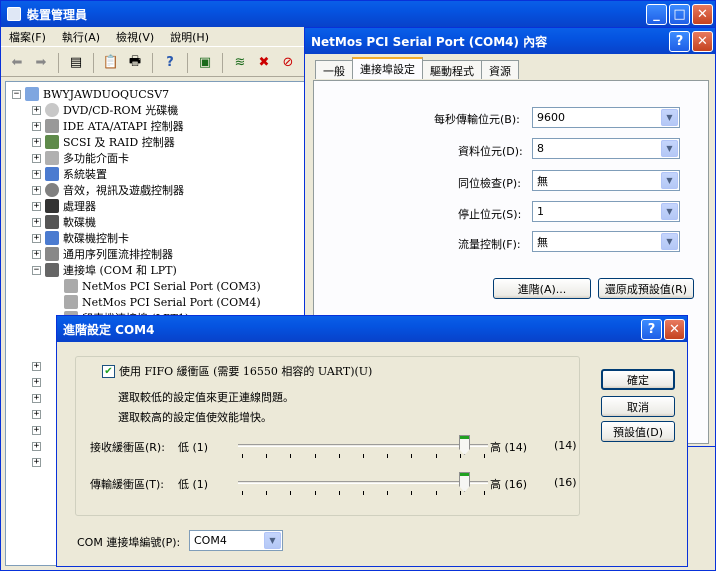 This screenshot has width=716, height=571. I want to click on processor-icon, so click(52, 206).